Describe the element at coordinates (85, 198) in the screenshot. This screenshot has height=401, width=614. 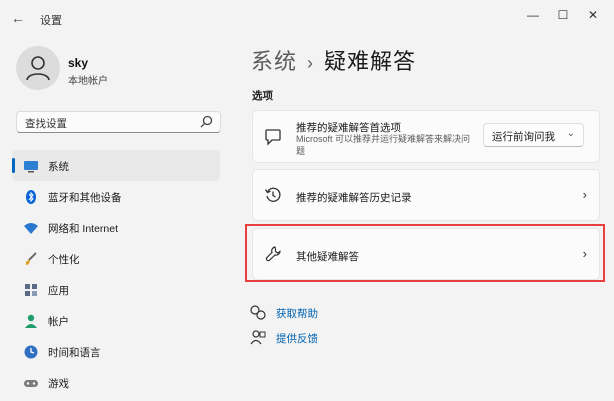
I see `sidebar-item-label: 蓝牙和其他设备` at that location.